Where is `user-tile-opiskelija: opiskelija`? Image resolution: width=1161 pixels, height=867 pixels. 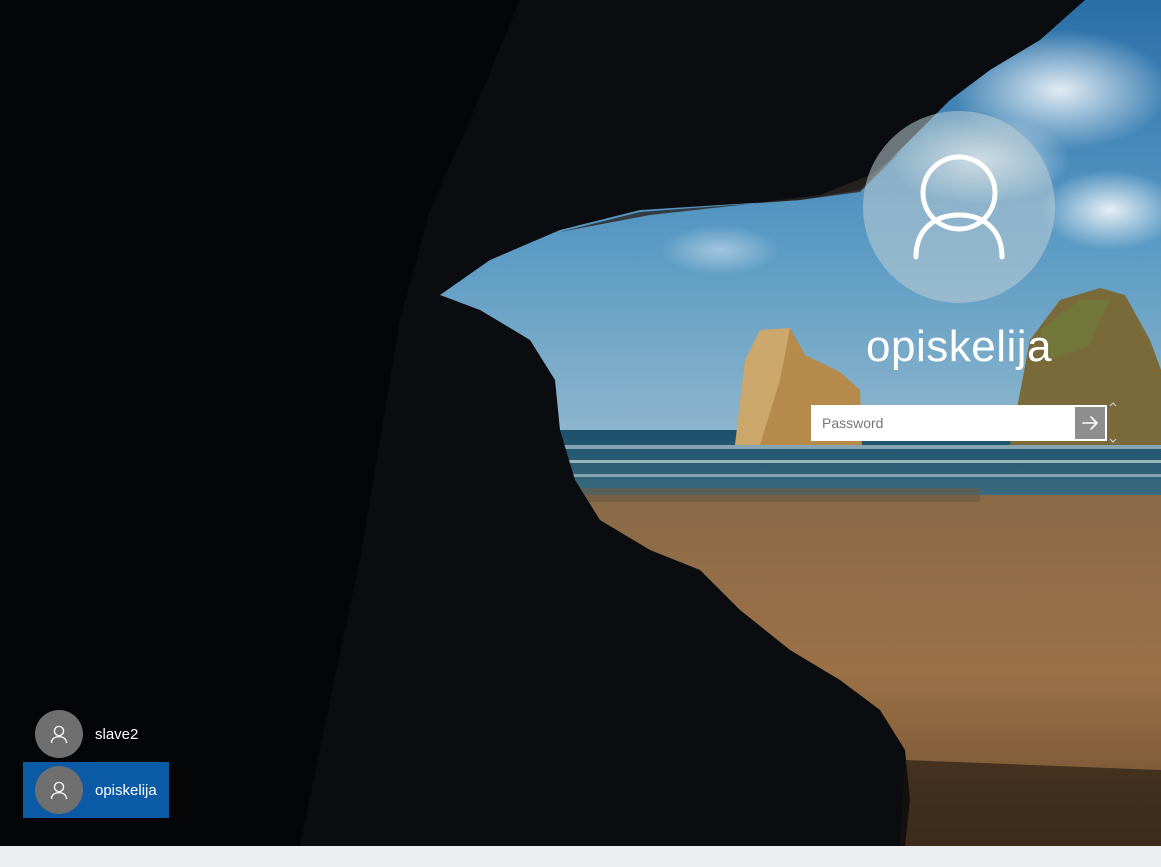
user-tile-opiskelija: opiskelija is located at coordinates (96, 790).